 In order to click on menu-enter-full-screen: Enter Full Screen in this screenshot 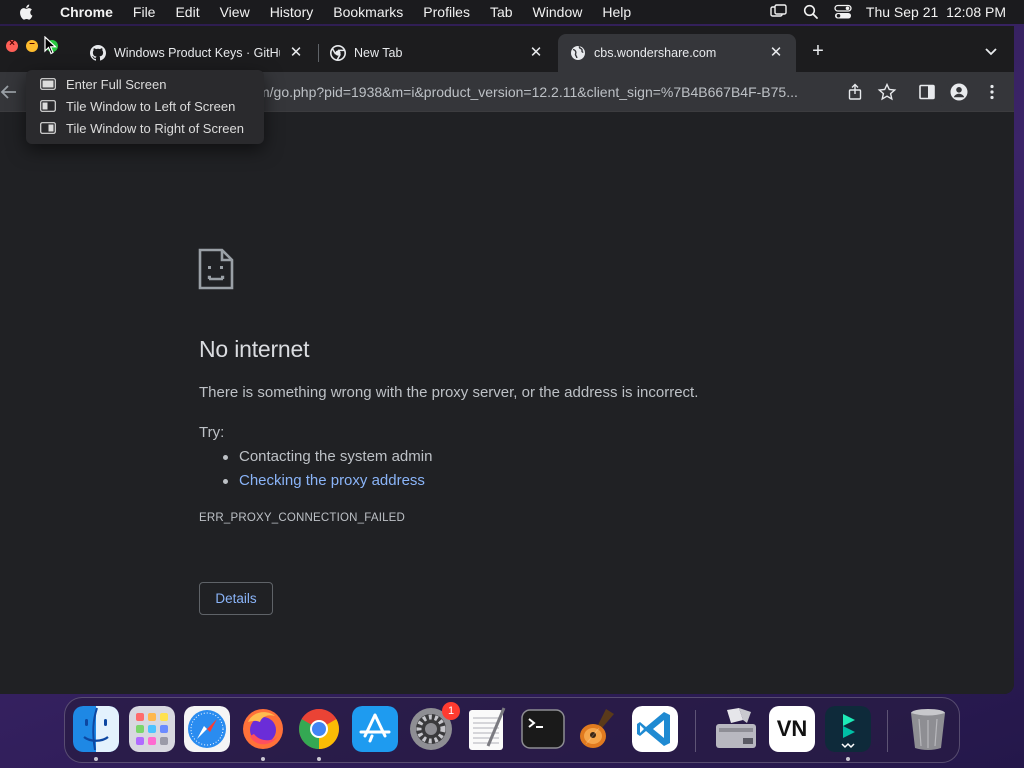, I will do `click(145, 84)`.